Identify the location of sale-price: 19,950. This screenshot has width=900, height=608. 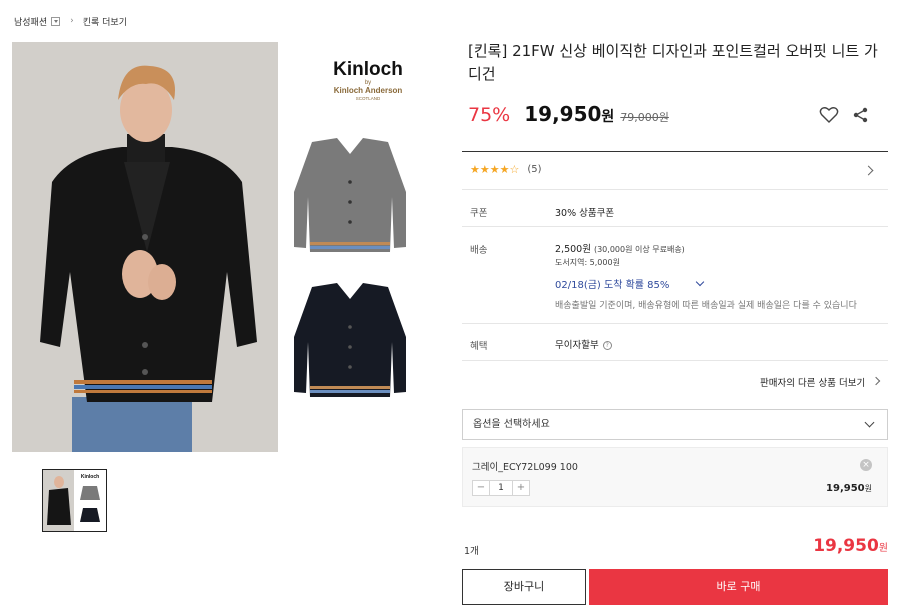
(563, 114).